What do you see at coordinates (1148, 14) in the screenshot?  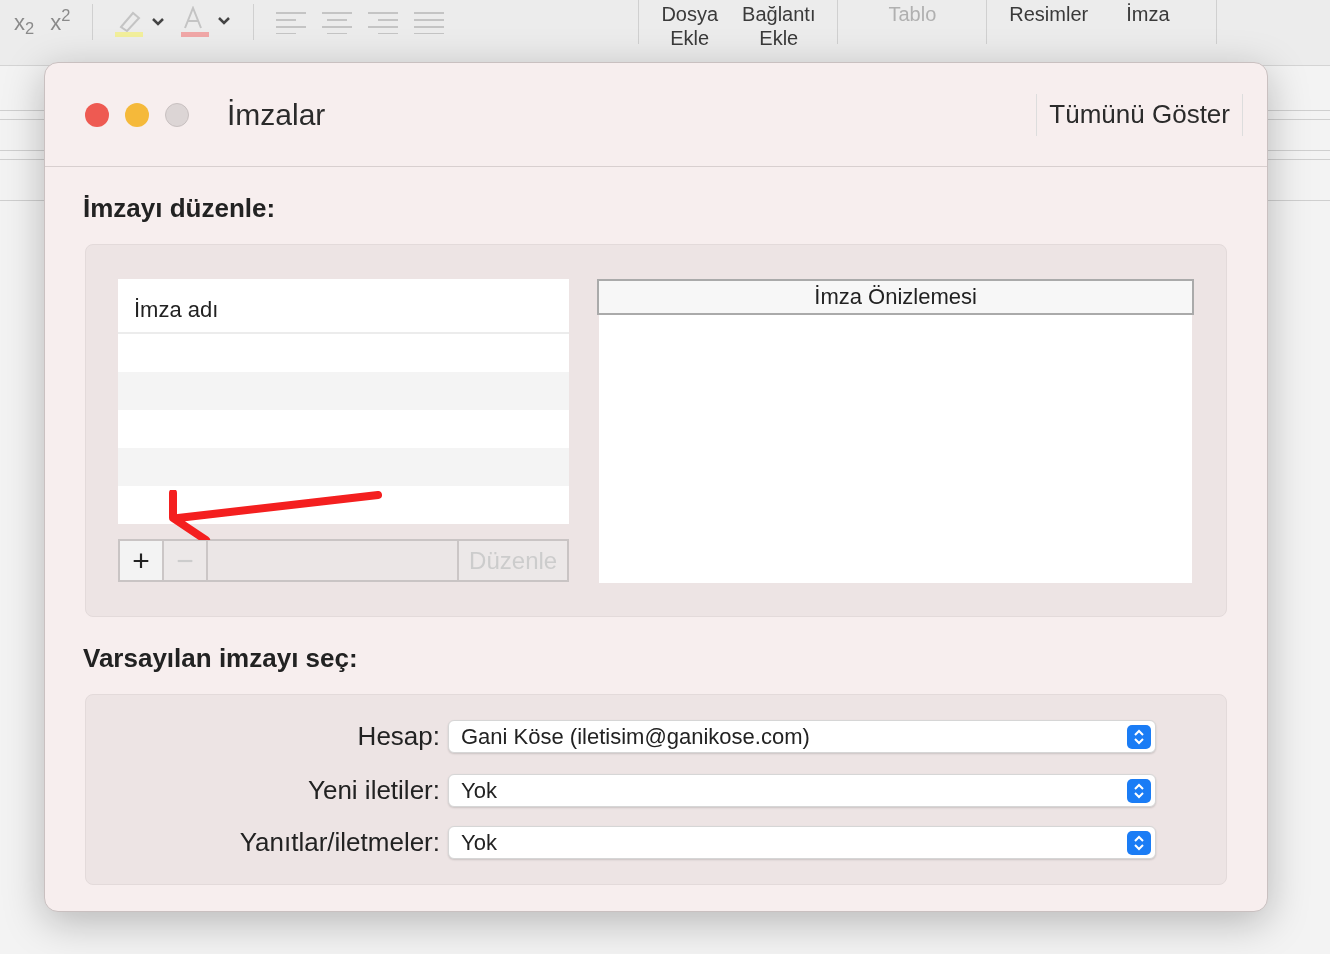 I see `toolbar-button: İmza` at bounding box center [1148, 14].